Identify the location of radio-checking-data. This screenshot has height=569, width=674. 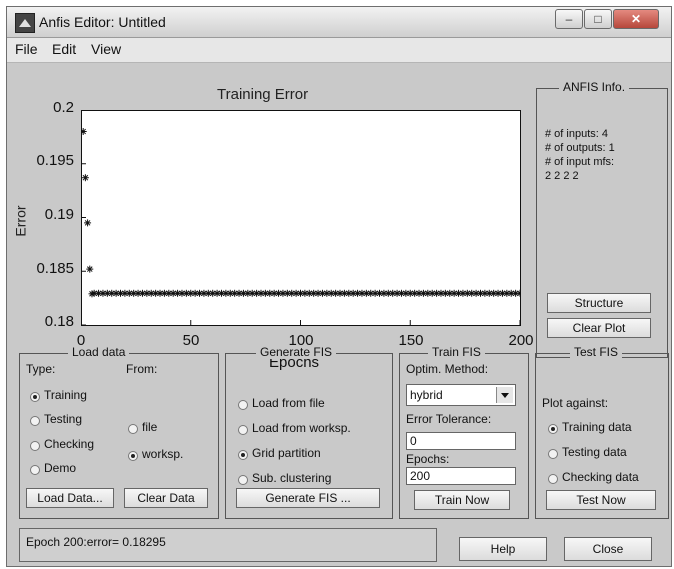
(553, 479).